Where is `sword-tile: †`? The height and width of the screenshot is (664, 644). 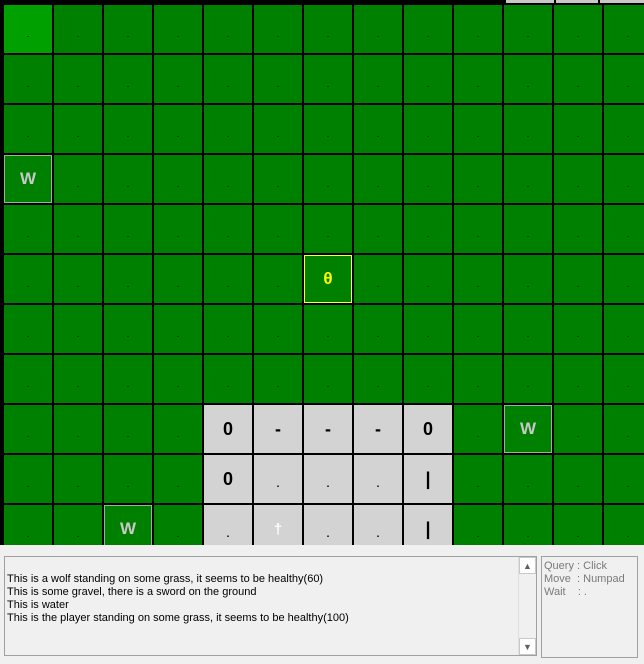
sword-tile: † is located at coordinates (278, 525).